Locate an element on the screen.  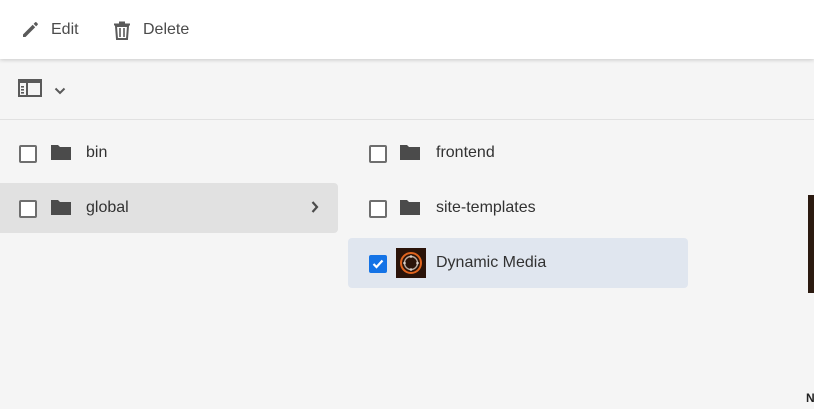
view-switcher is located at coordinates (42, 90).